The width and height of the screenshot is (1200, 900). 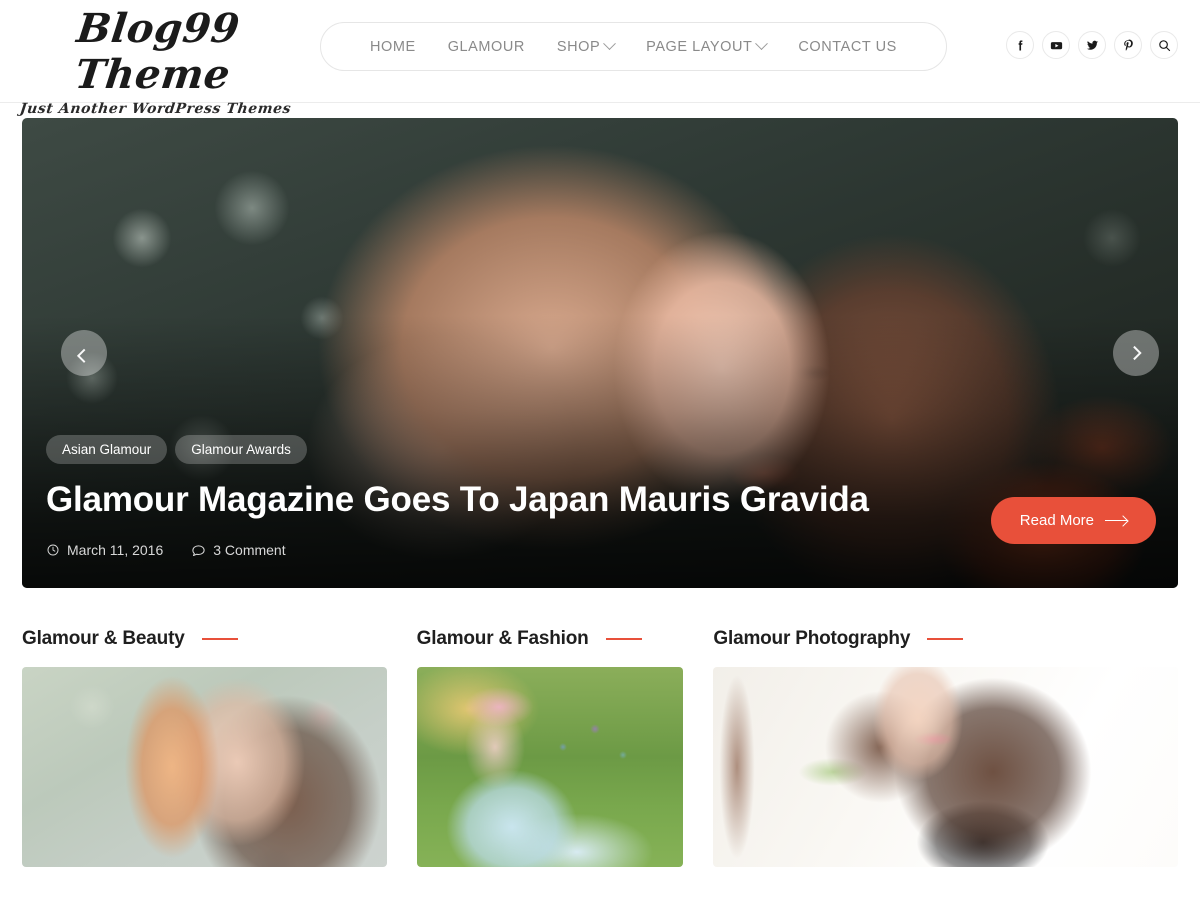 I want to click on read-more-label: Read More, so click(x=1056, y=520).